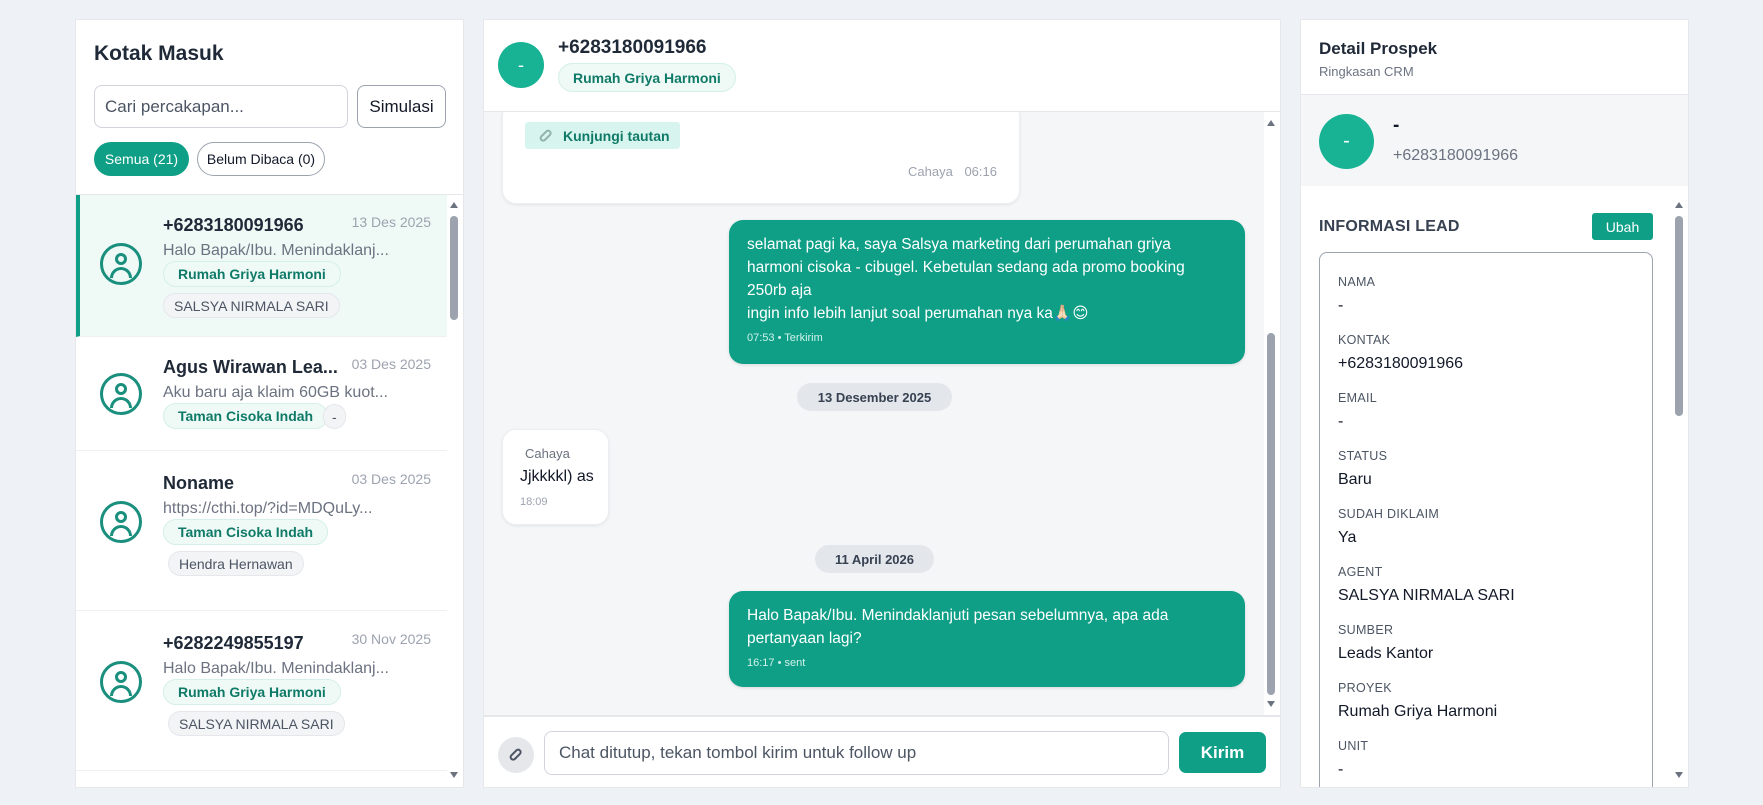 The height and width of the screenshot is (805, 1763). Describe the element at coordinates (980, 171) in the screenshot. I see `message-time: 06:16` at that location.